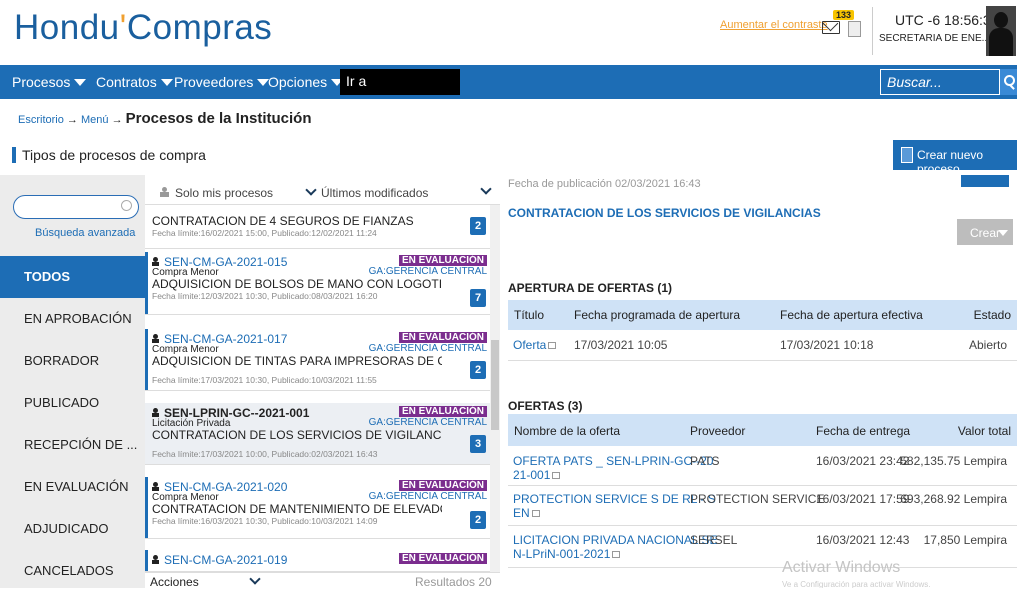 Image resolution: width=1017 pixels, height=592 pixels. I want to click on detail-top-button, so click(985, 181).